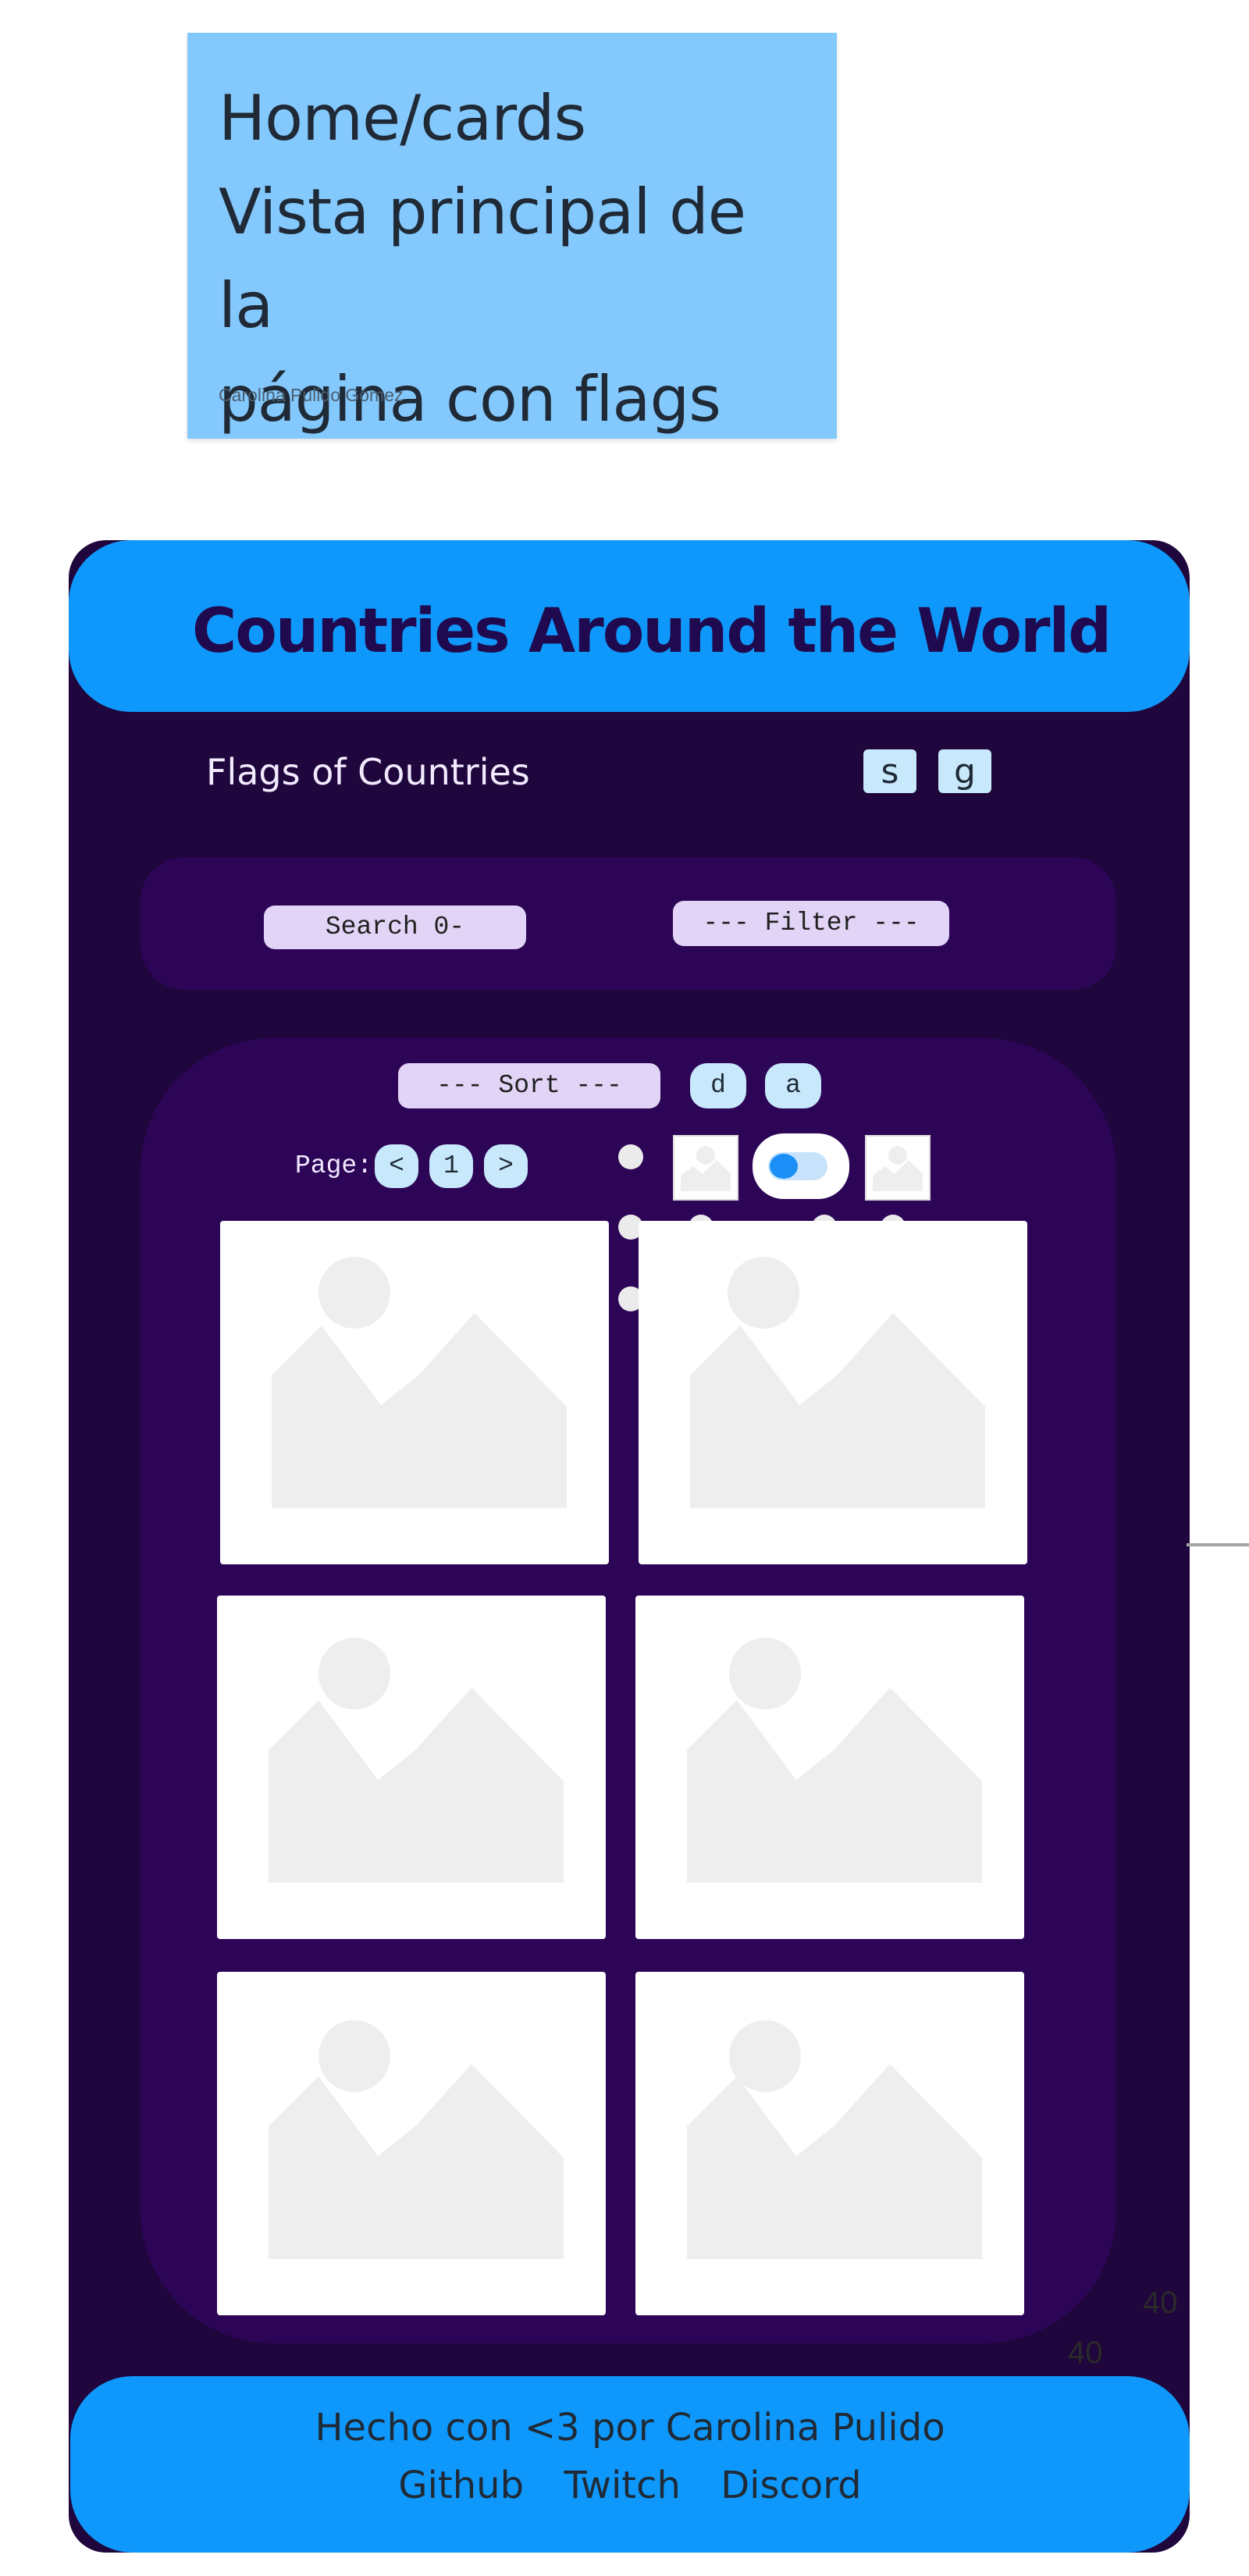  I want to click on filter-select: --- Filter ---, so click(811, 923).